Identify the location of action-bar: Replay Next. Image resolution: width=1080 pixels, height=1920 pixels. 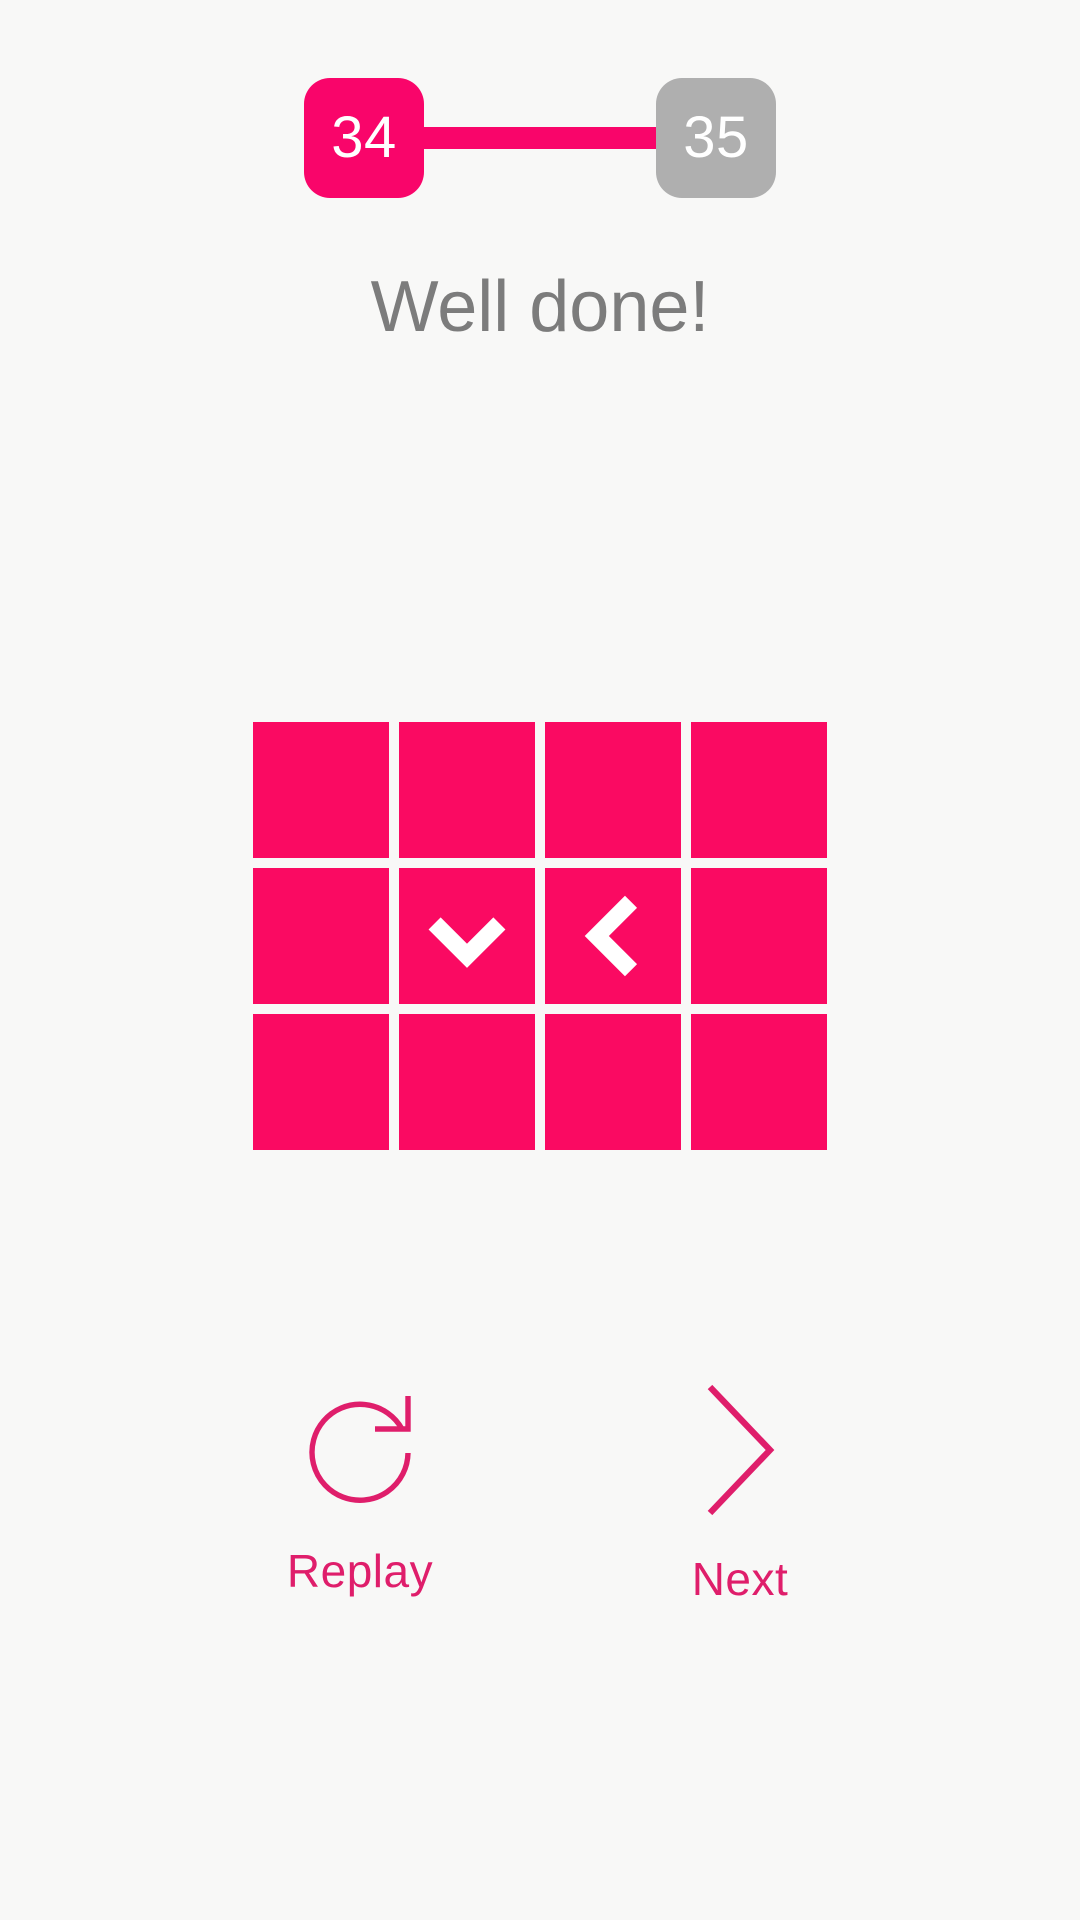
(540, 1488).